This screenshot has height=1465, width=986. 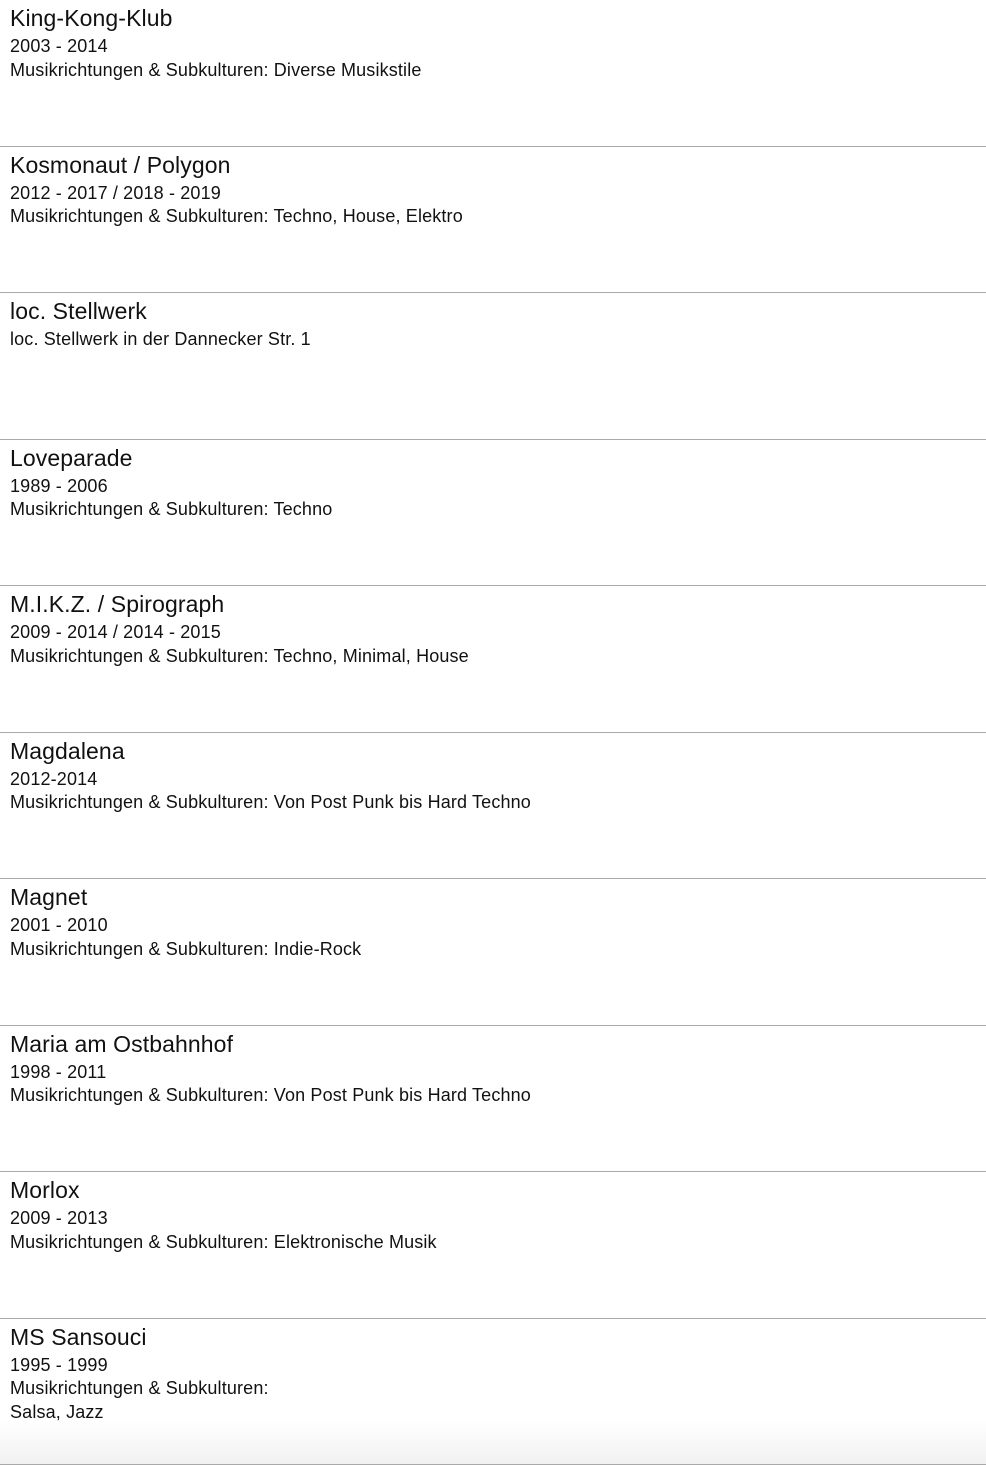 I want to click on entry-title: Morlox, so click(x=493, y=1190).